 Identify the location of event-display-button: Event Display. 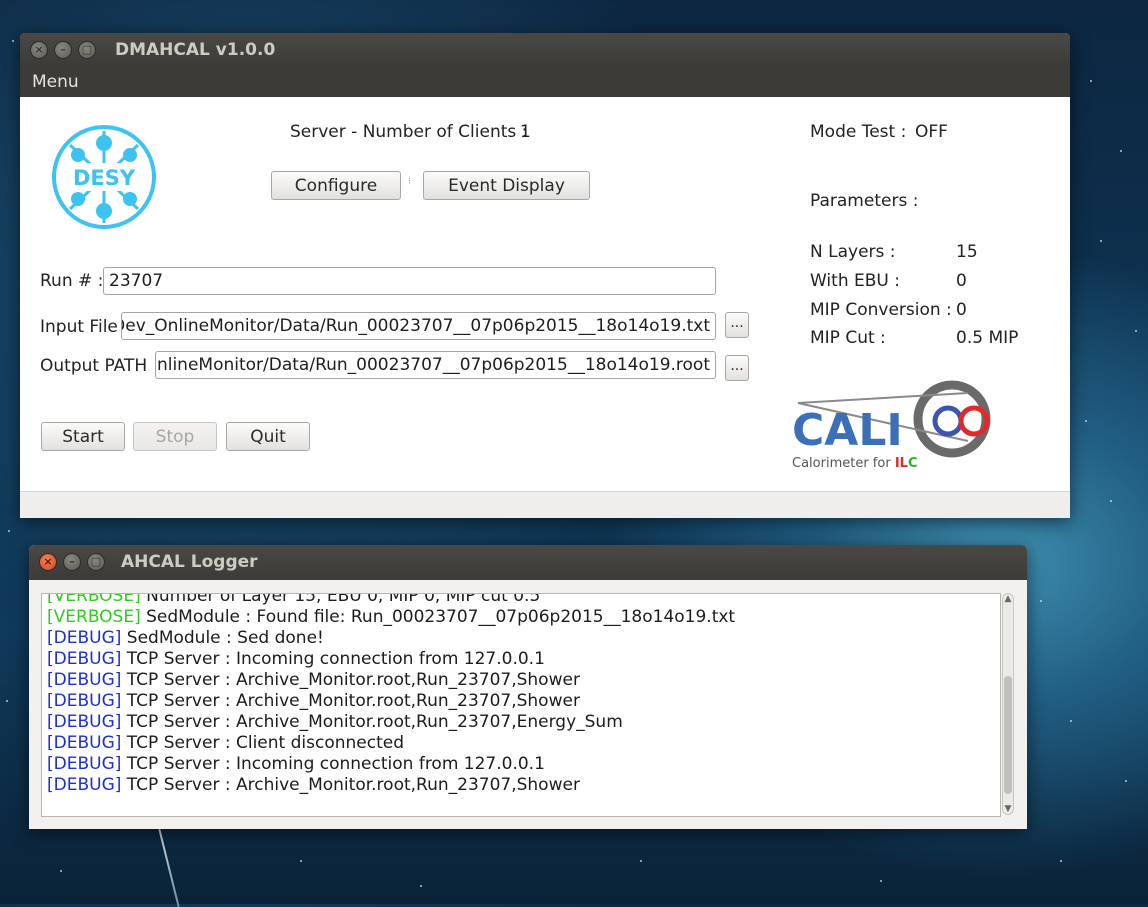
(506, 185).